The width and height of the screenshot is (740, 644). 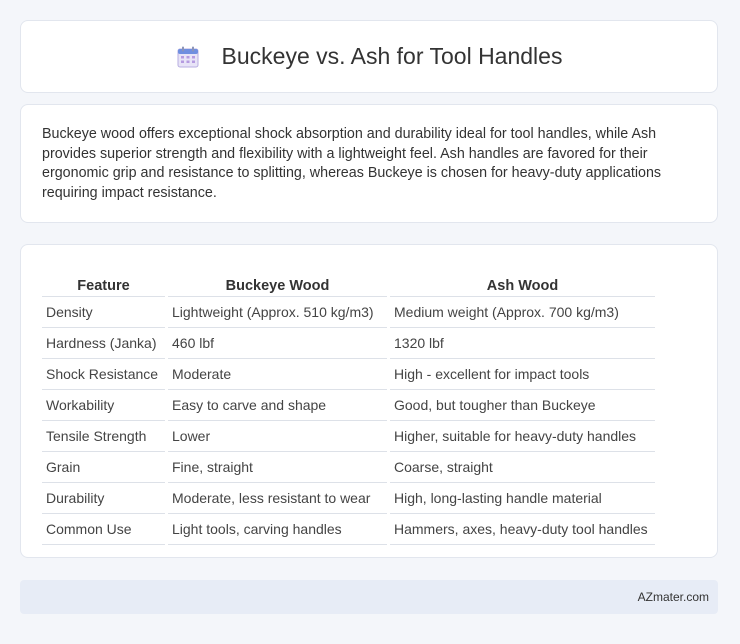 What do you see at coordinates (522, 281) in the screenshot?
I see `column-header: Ash Wood` at bounding box center [522, 281].